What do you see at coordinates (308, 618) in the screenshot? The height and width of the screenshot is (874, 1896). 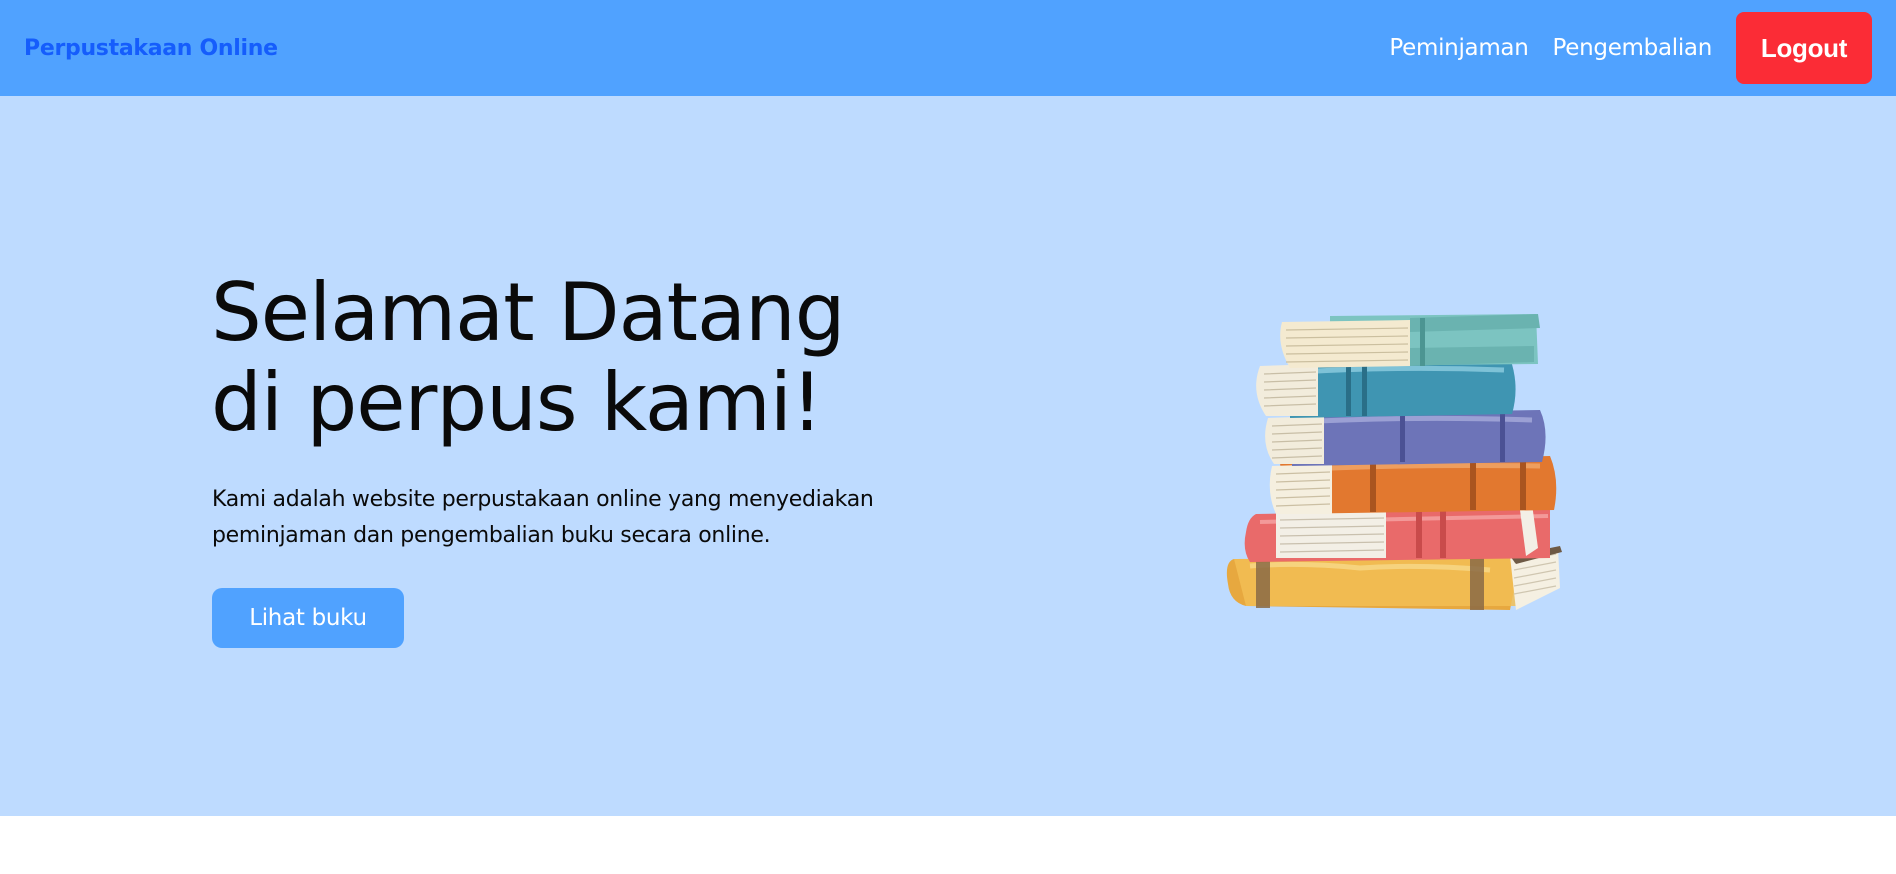 I see `view-books-button: Lihat buku` at bounding box center [308, 618].